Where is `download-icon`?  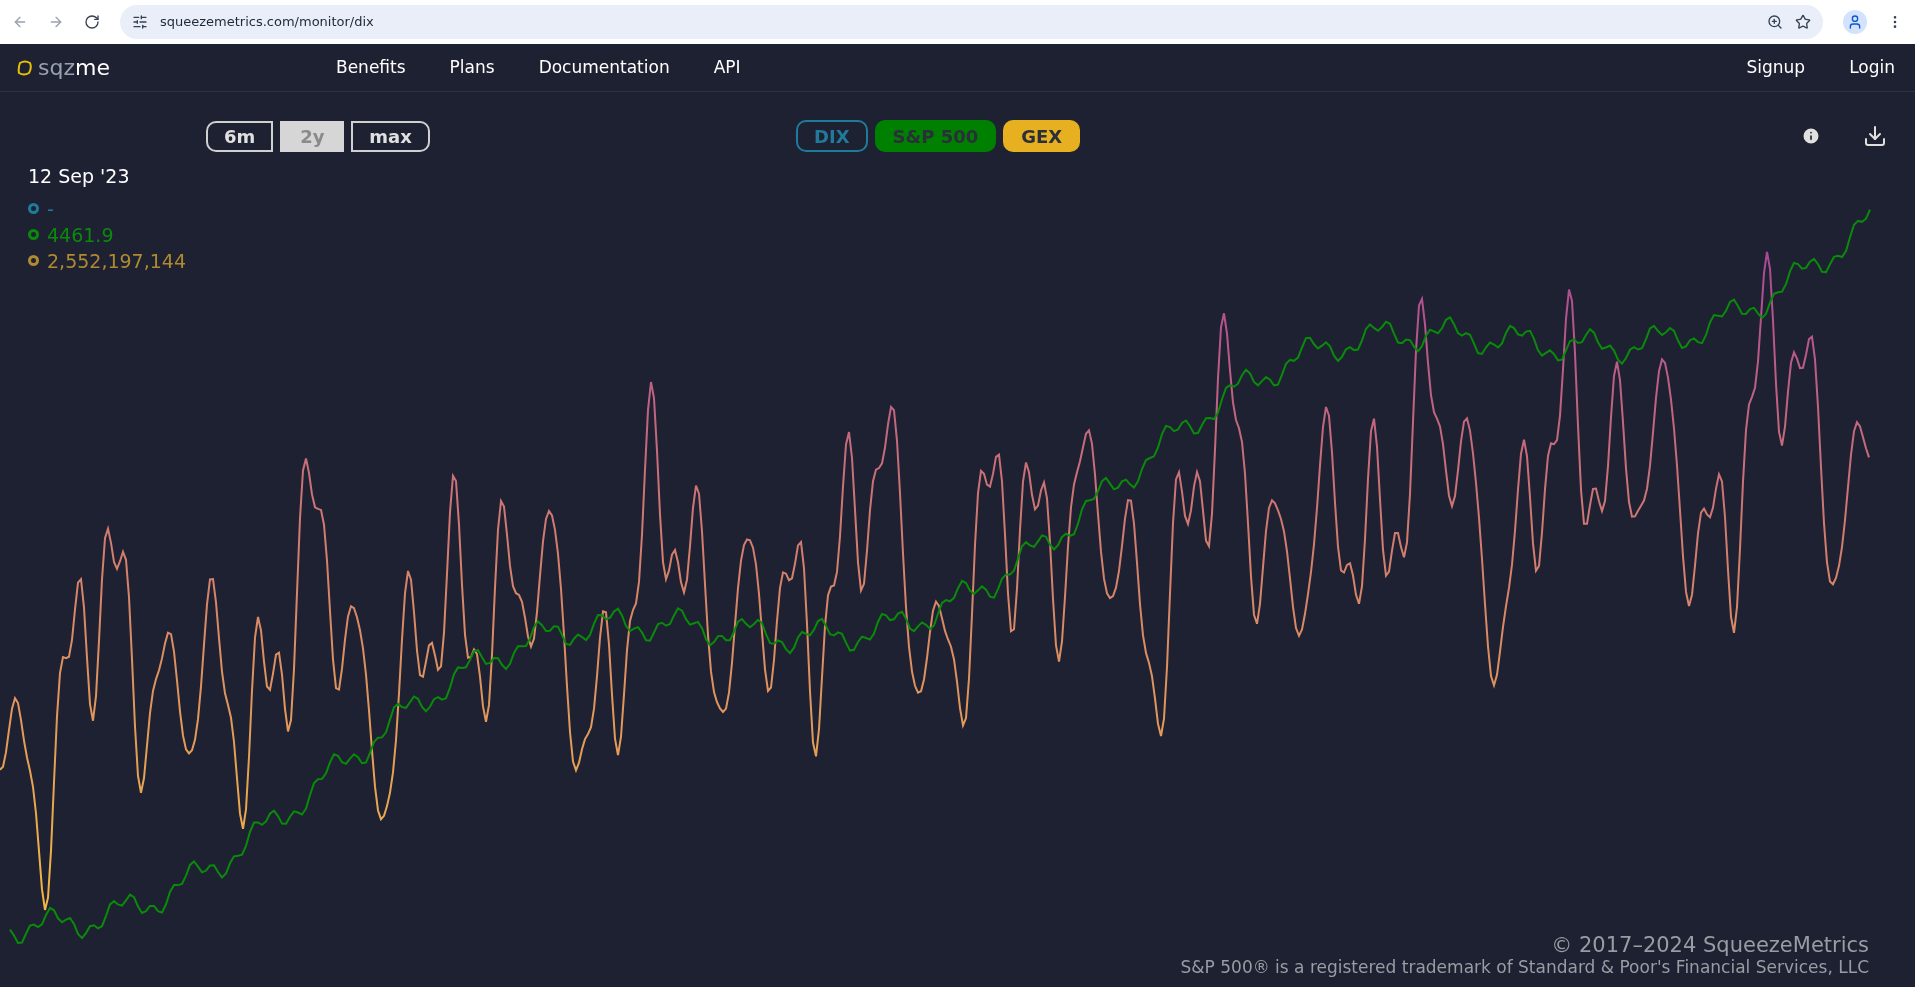
download-icon is located at coordinates (1875, 136).